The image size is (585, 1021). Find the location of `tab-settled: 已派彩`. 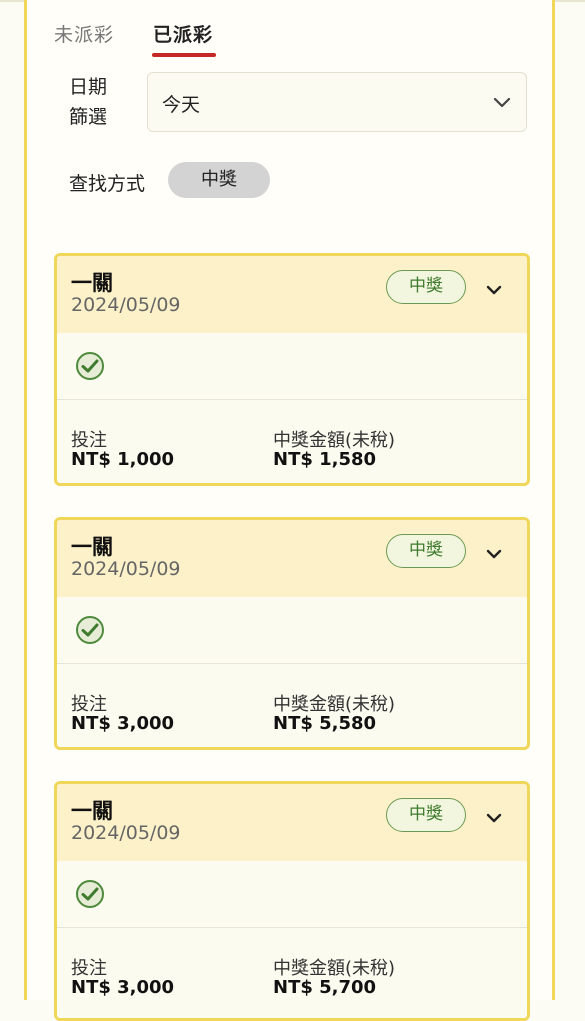

tab-settled: 已派彩 is located at coordinates (183, 33).